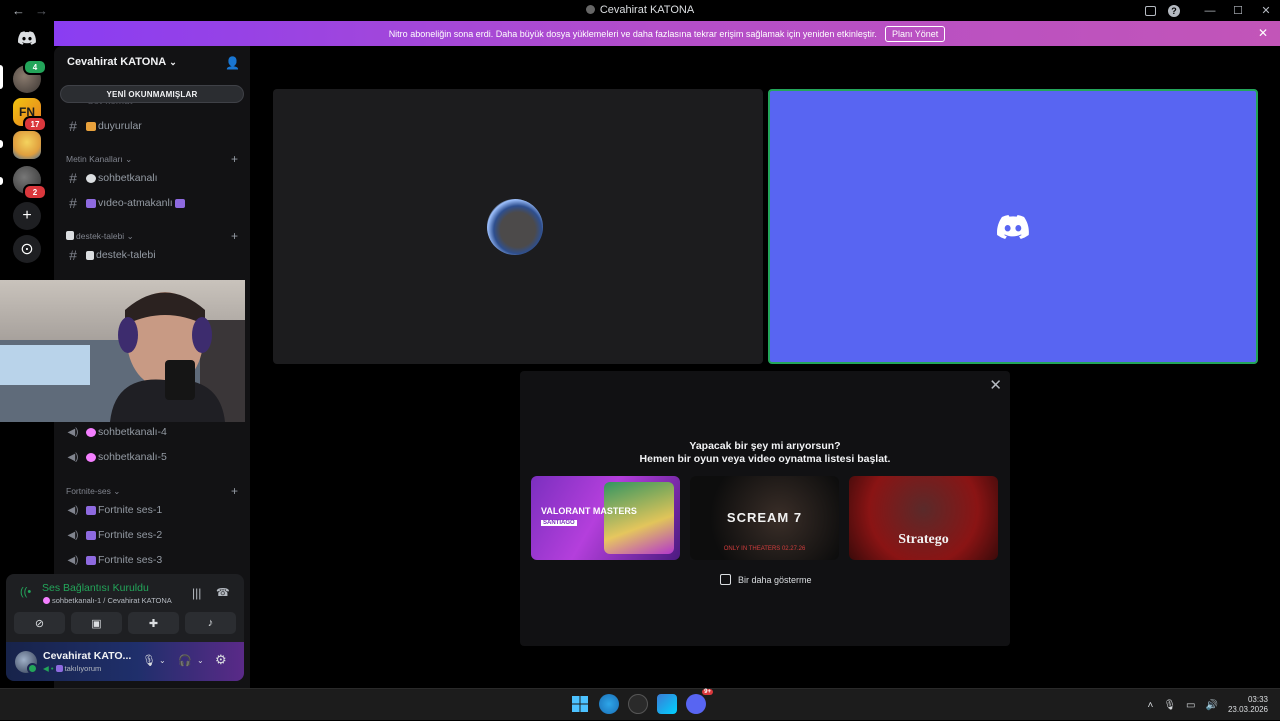  I want to click on gear-icon: ⚙, so click(221, 660).